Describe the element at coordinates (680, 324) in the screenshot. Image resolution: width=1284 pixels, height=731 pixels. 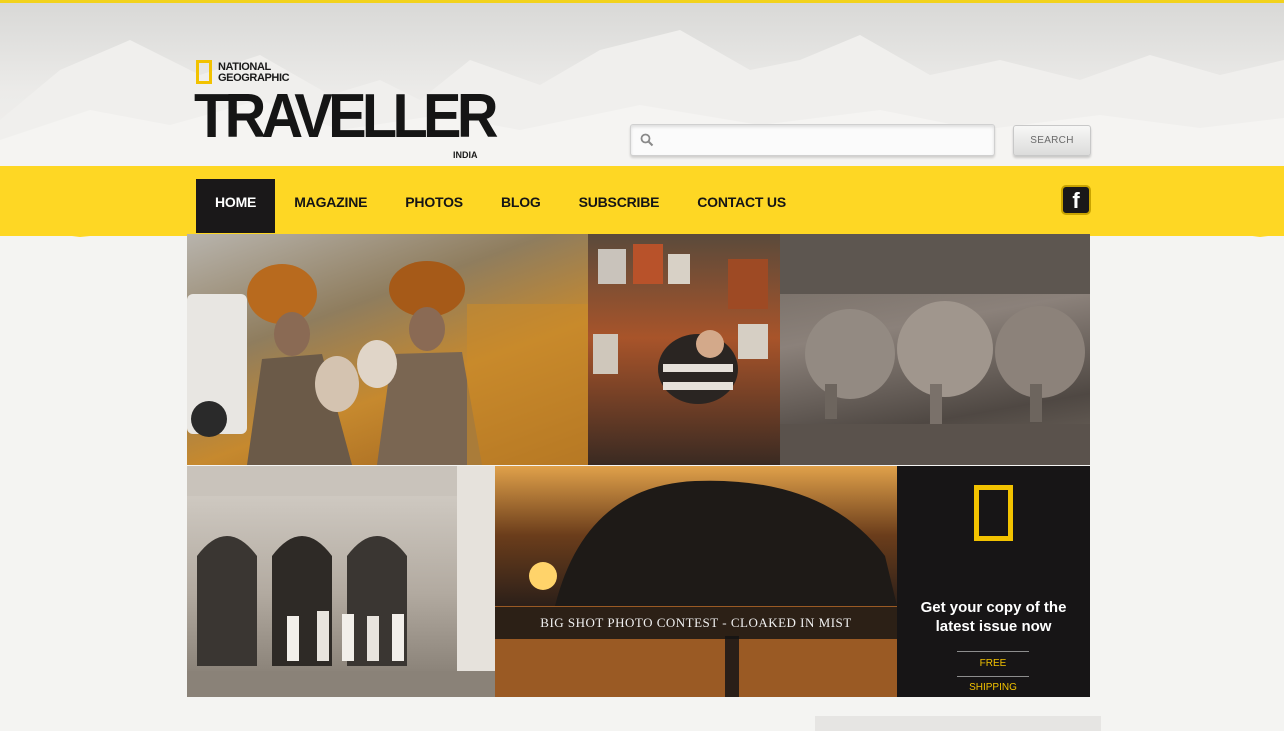
I see `photo-artist-gallery-art` at that location.